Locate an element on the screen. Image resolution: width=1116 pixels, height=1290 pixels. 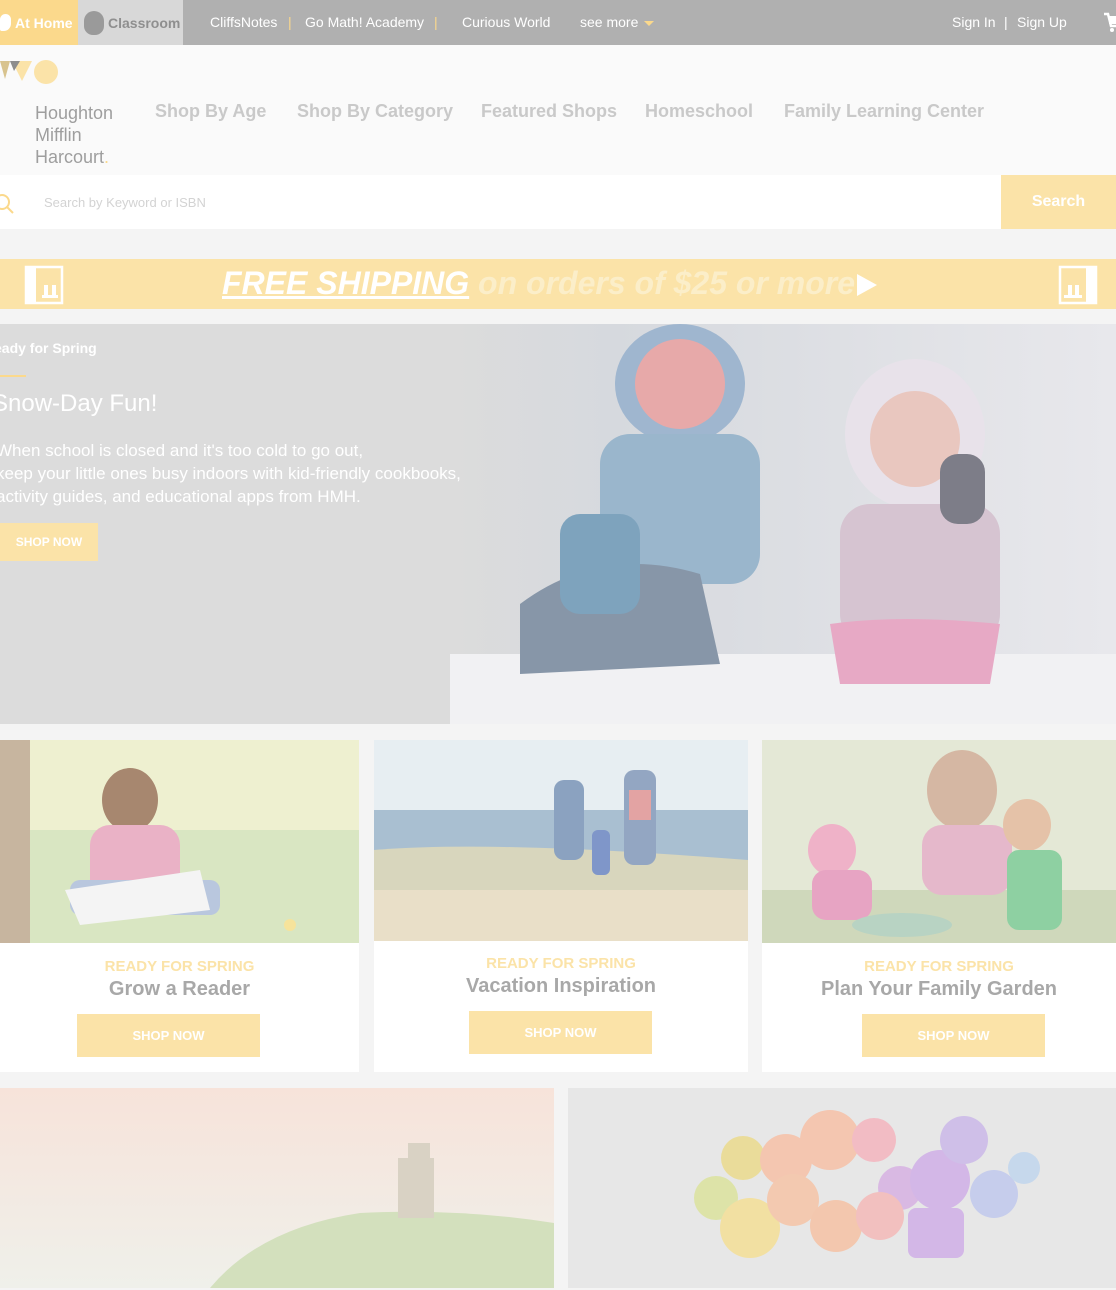
promo-text: FREE SHIPPING on orders of $25 or more is located at coordinates (538, 283).